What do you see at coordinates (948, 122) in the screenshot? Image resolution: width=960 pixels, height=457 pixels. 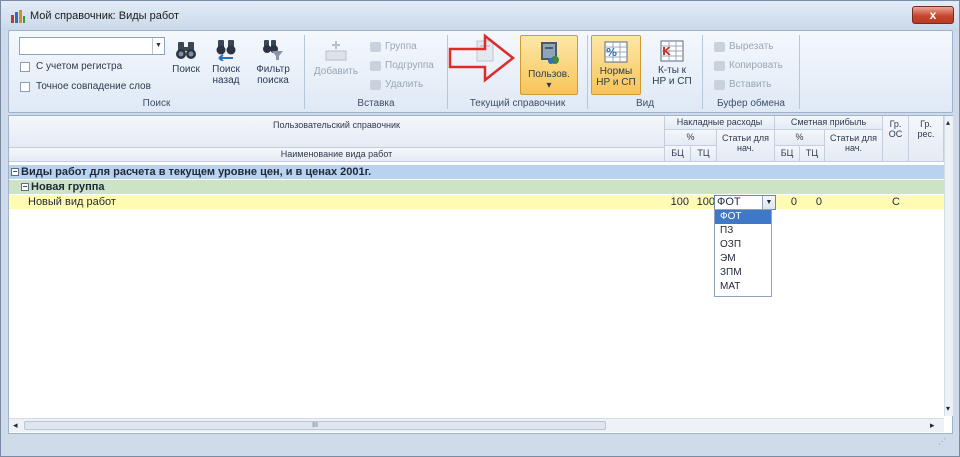 I see `scroll-up-icon: ▴` at bounding box center [948, 122].